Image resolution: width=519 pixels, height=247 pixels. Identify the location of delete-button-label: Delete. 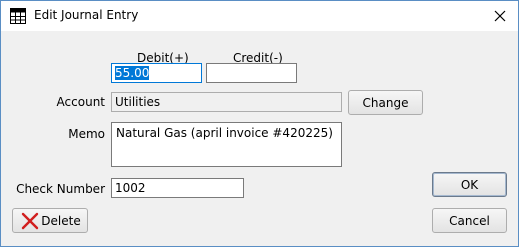
(61, 220).